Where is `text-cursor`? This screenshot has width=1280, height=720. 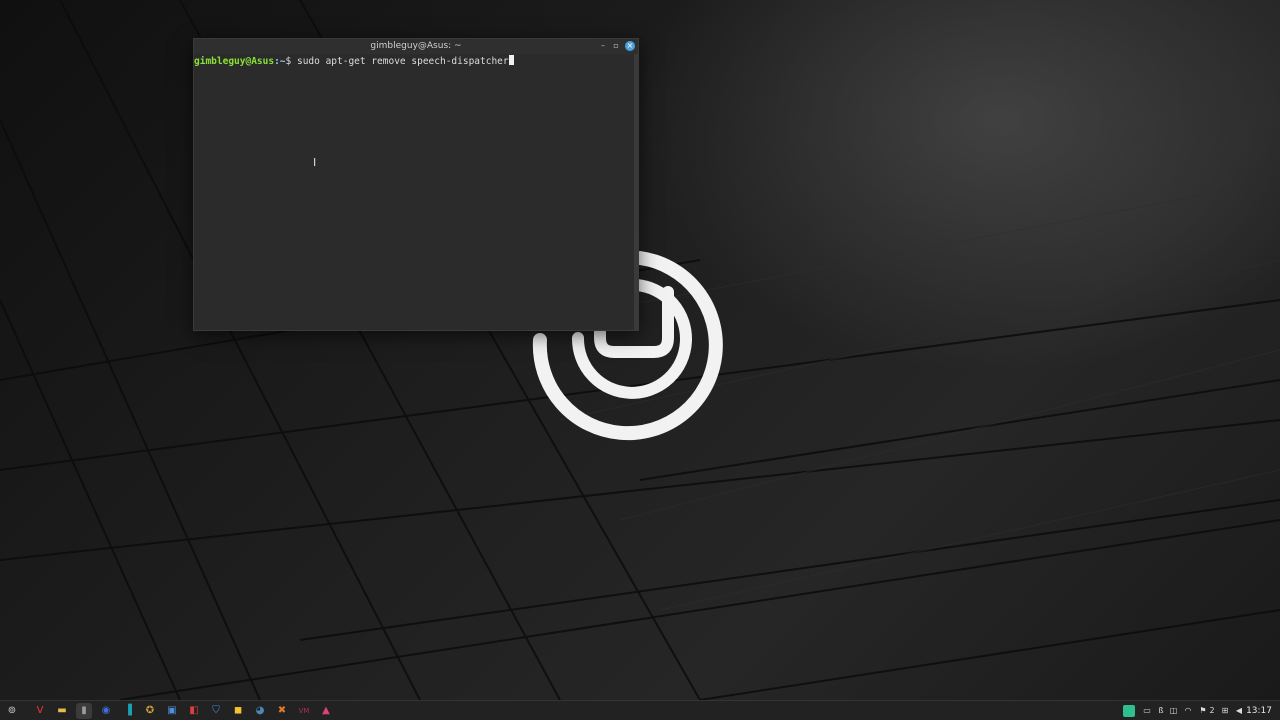 text-cursor is located at coordinates (511, 60).